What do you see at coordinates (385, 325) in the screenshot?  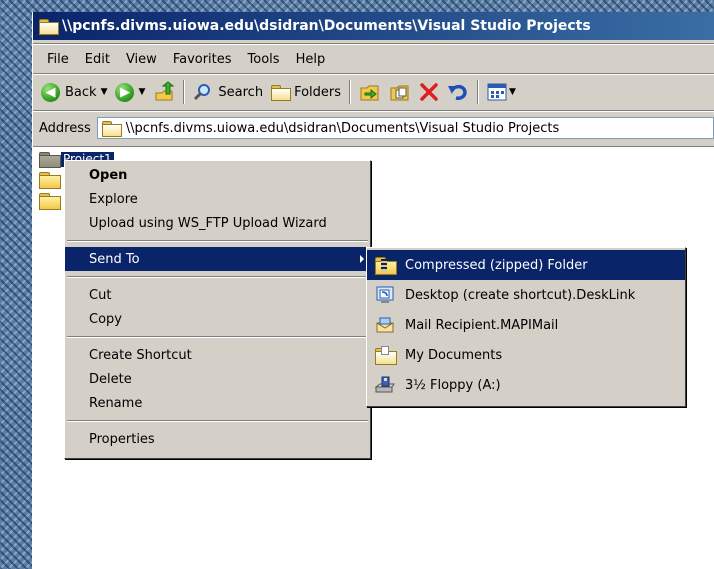 I see `mail-envelope-icon` at bounding box center [385, 325].